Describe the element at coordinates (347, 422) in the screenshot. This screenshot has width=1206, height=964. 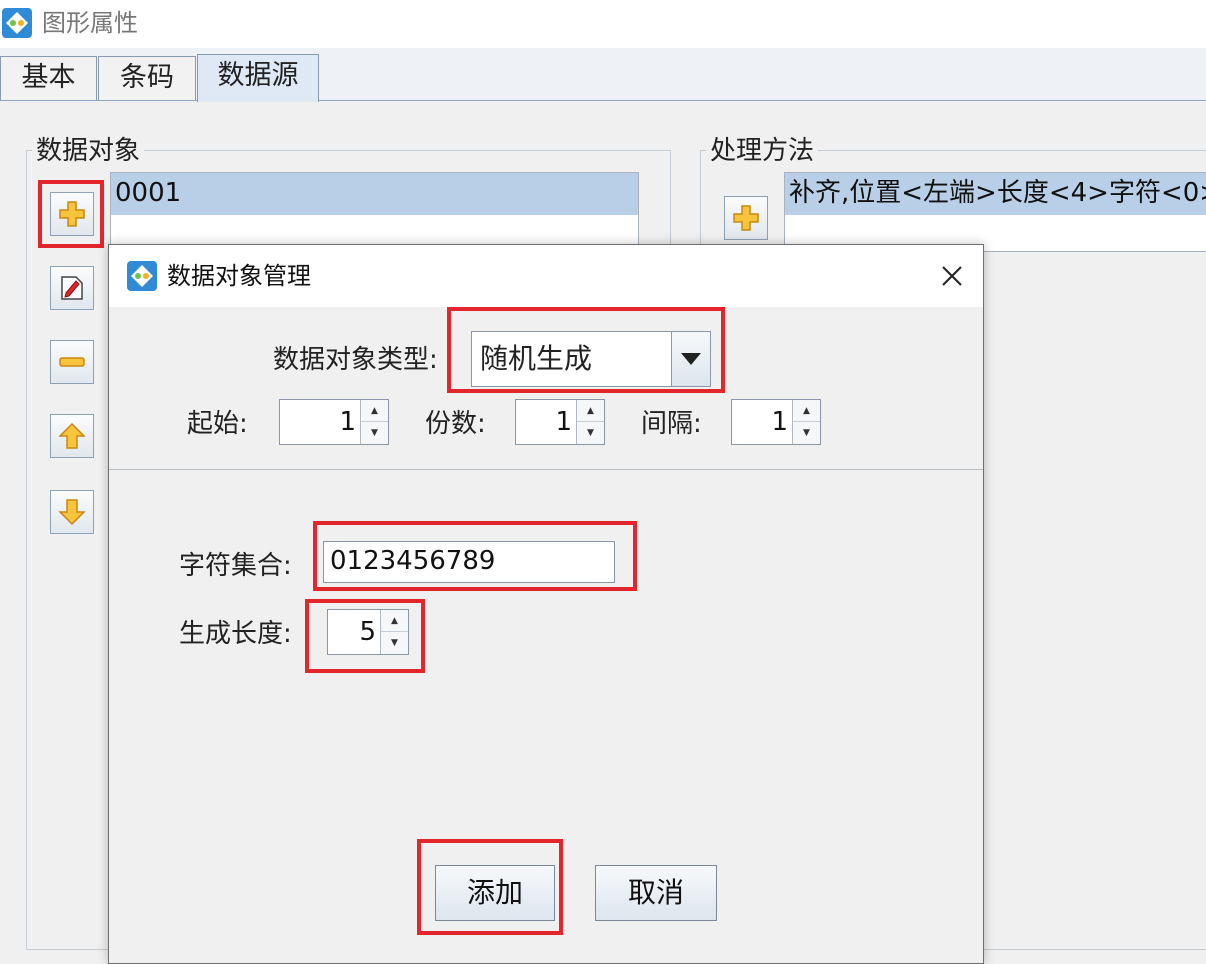
I see `start-value: 1` at that location.